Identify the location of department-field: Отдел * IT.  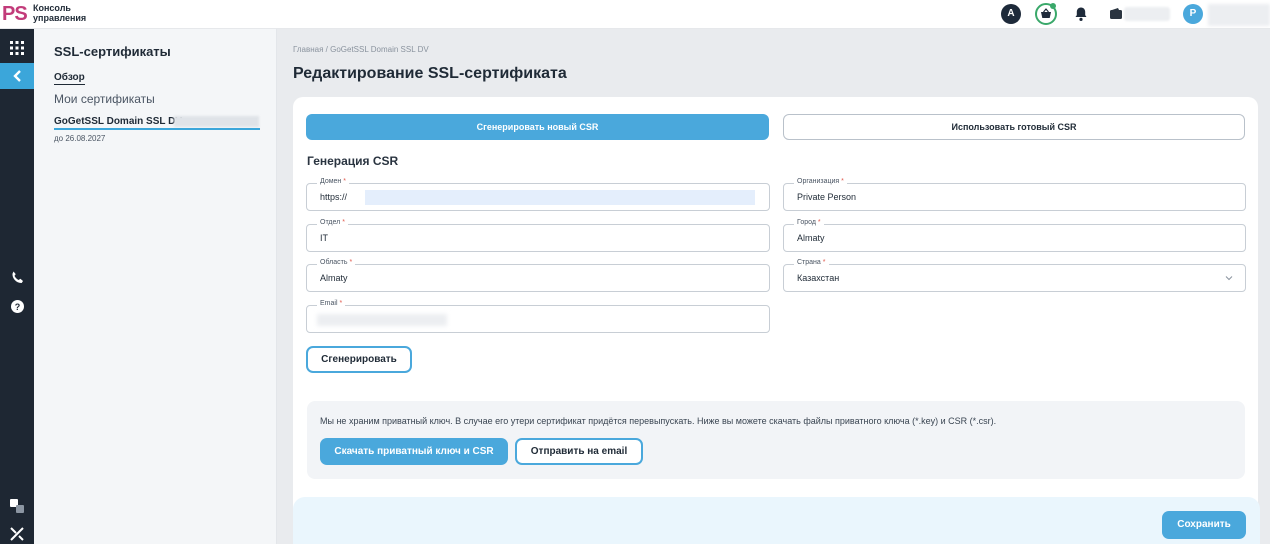
(538, 235).